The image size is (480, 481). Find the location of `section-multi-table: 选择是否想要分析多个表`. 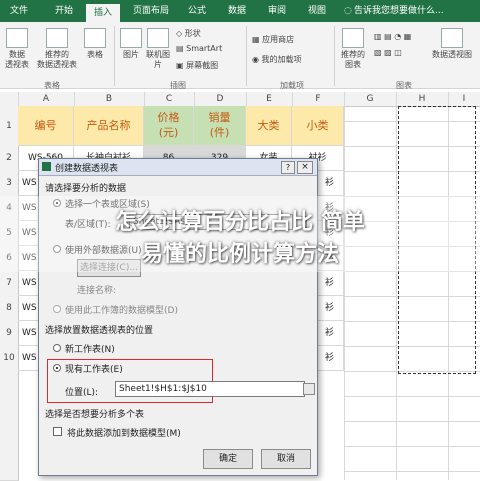

section-multi-table: 选择是否想要分析多个表 is located at coordinates (95, 415).